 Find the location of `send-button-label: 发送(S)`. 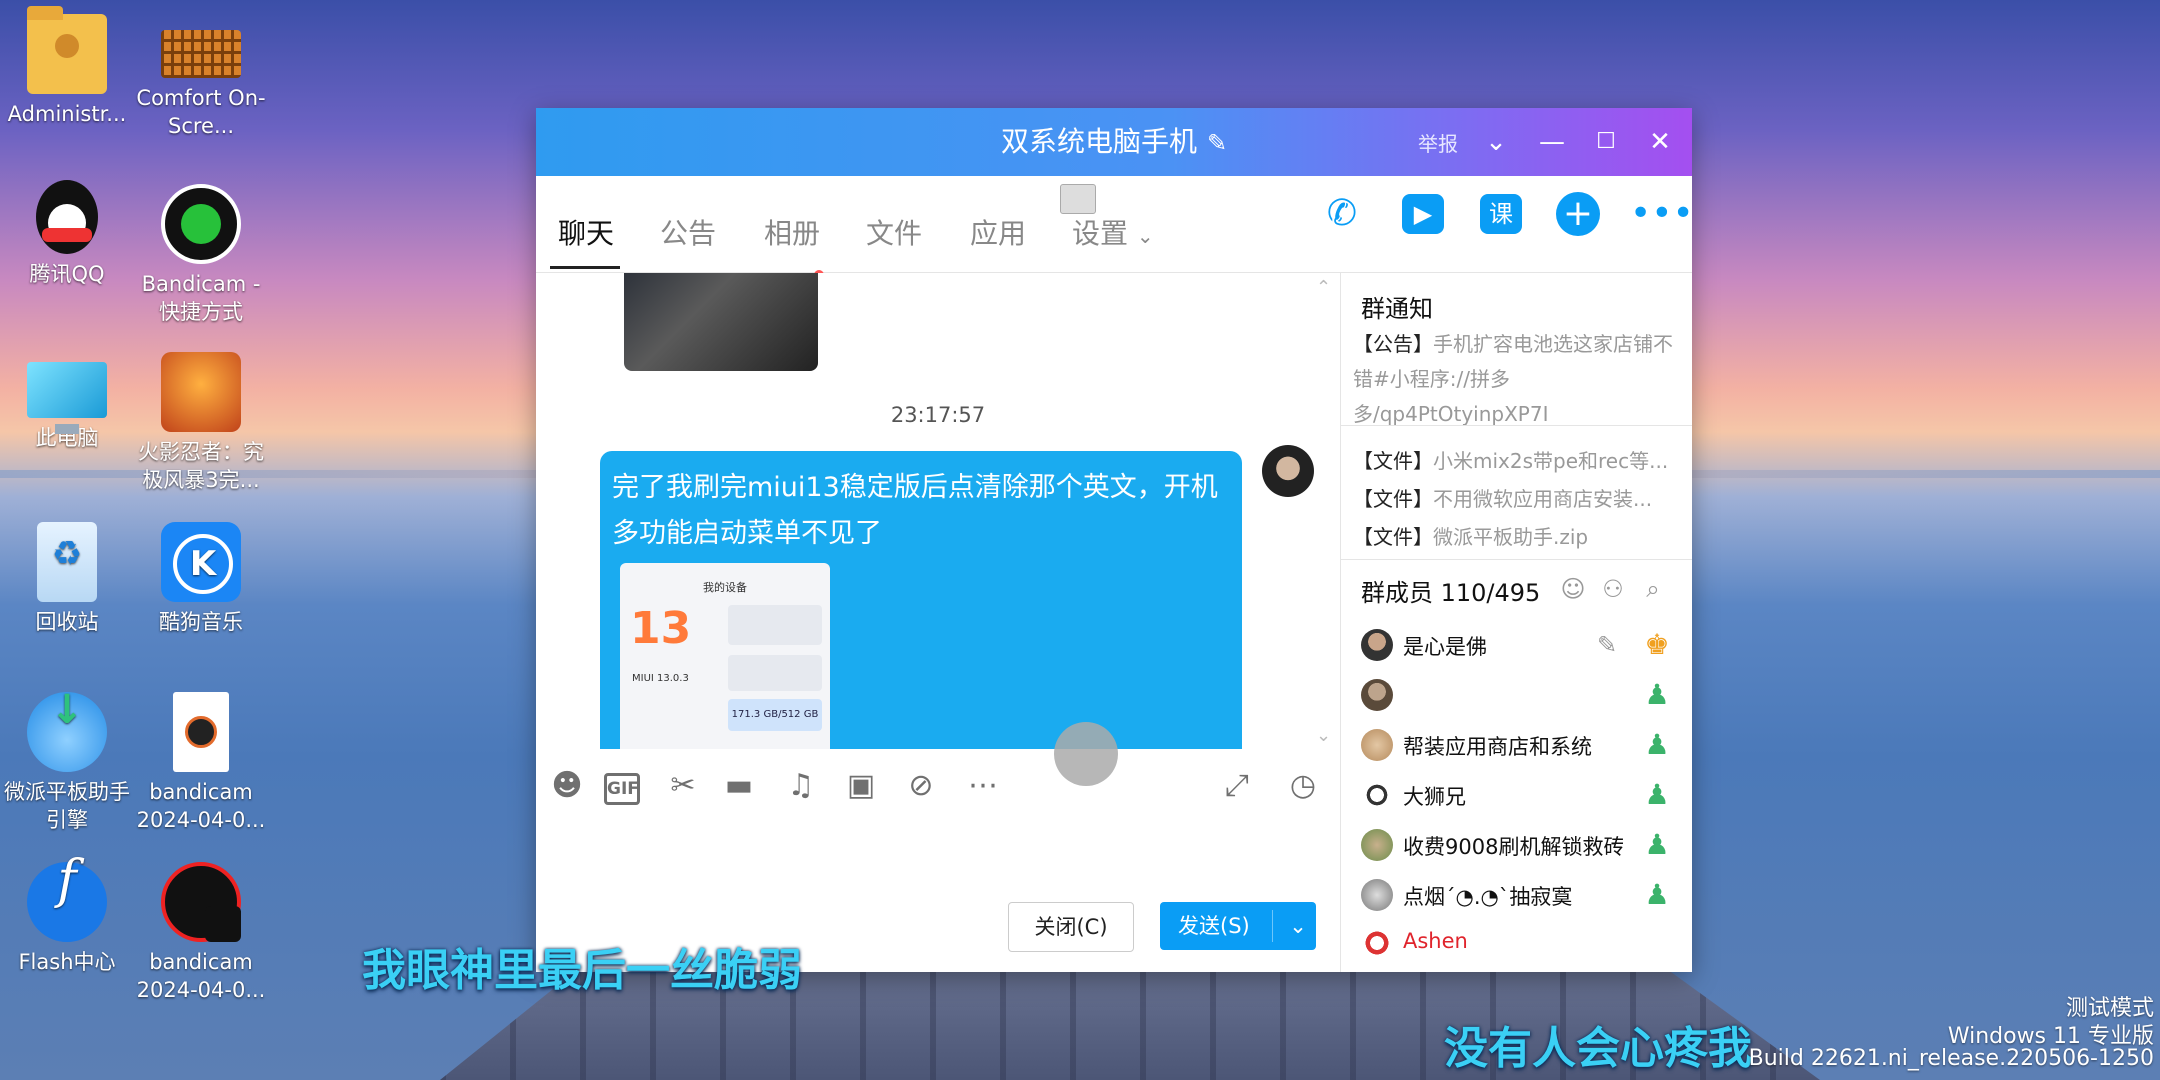

send-button-label: 发送(S) is located at coordinates (1214, 926).